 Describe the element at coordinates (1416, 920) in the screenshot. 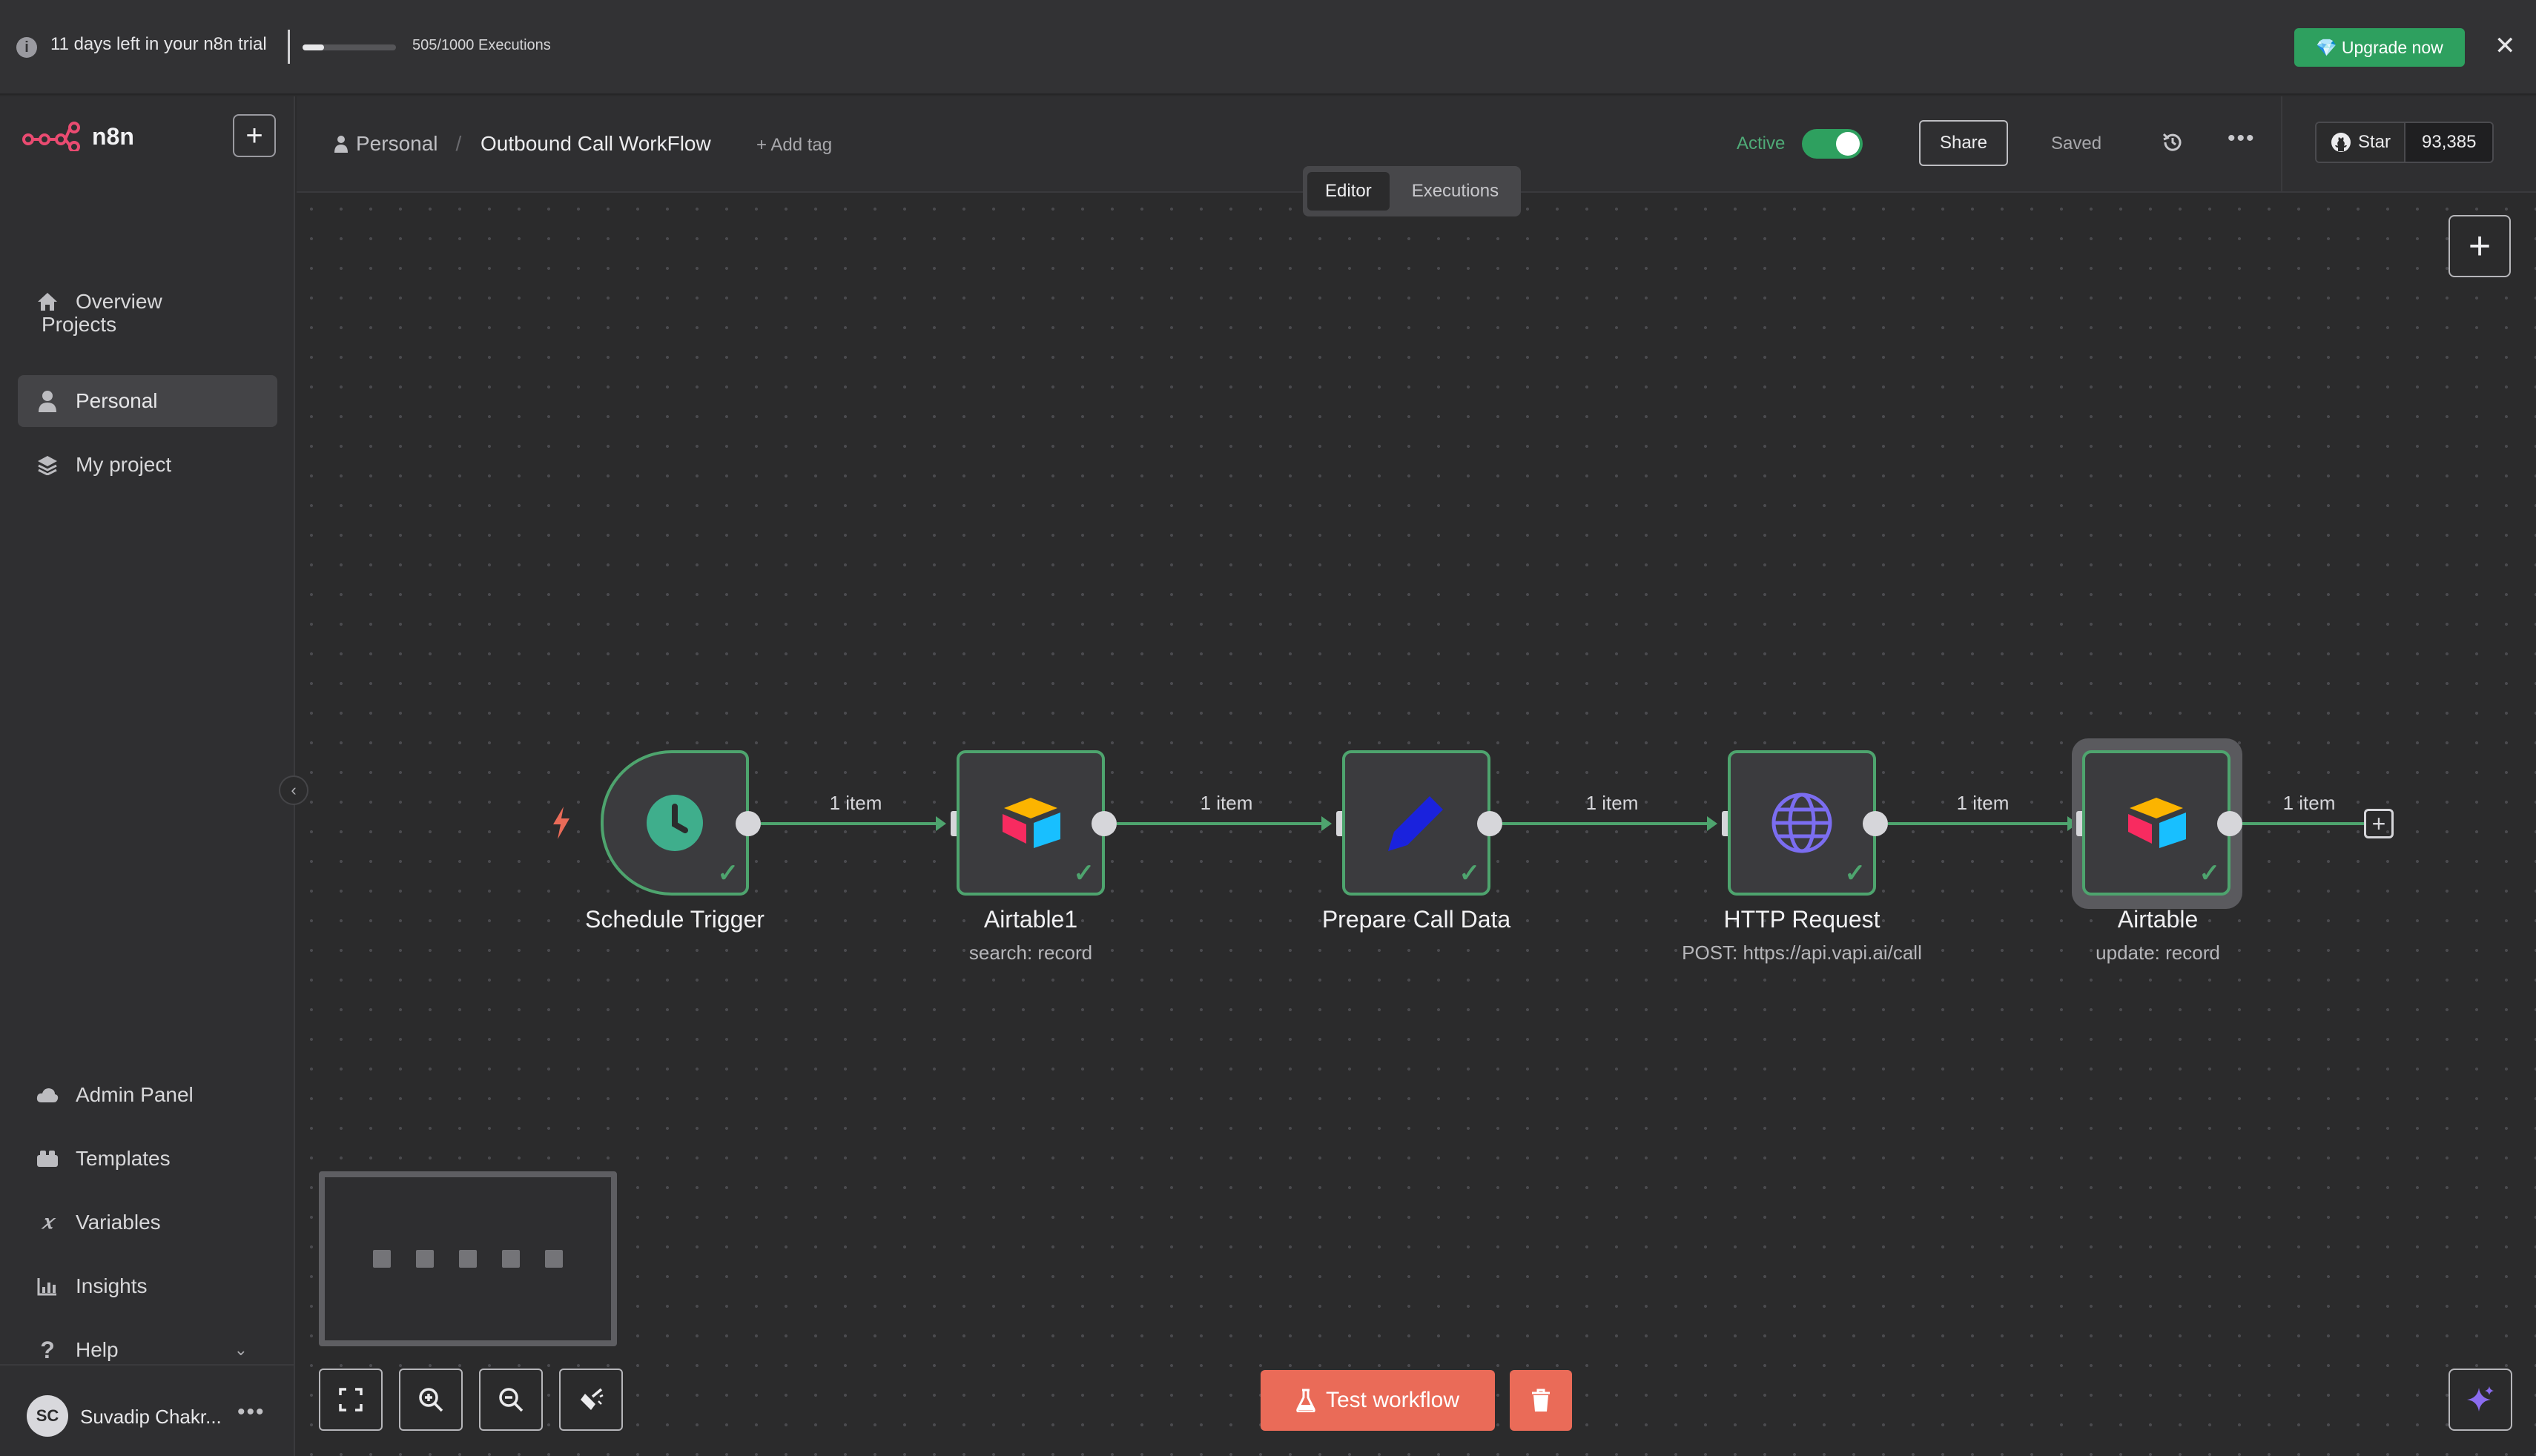

I see `node-title: Prepare Call Data` at that location.